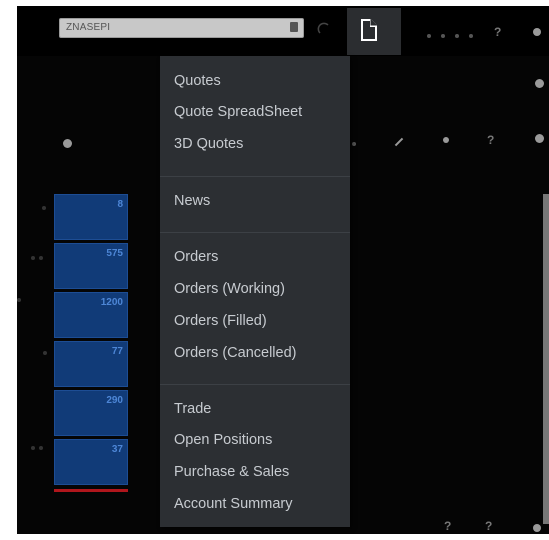  Describe the element at coordinates (192, 409) in the screenshot. I see `menu-item-trade: Trade` at that location.